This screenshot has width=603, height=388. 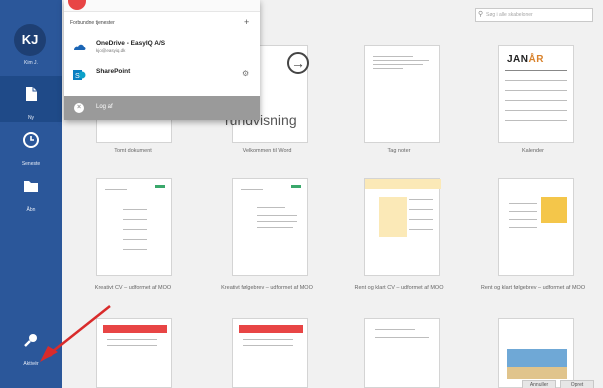 What do you see at coordinates (481, 14) in the screenshot?
I see `search-icon: ⚲` at bounding box center [481, 14].